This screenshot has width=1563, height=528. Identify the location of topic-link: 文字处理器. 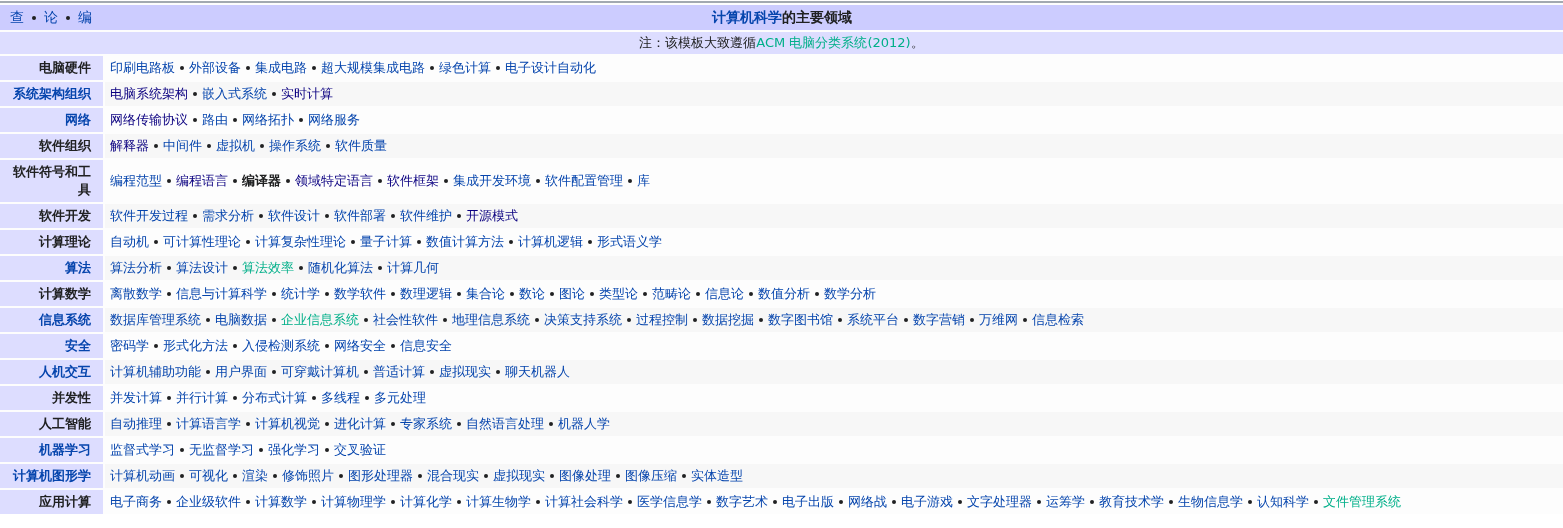
(999, 502).